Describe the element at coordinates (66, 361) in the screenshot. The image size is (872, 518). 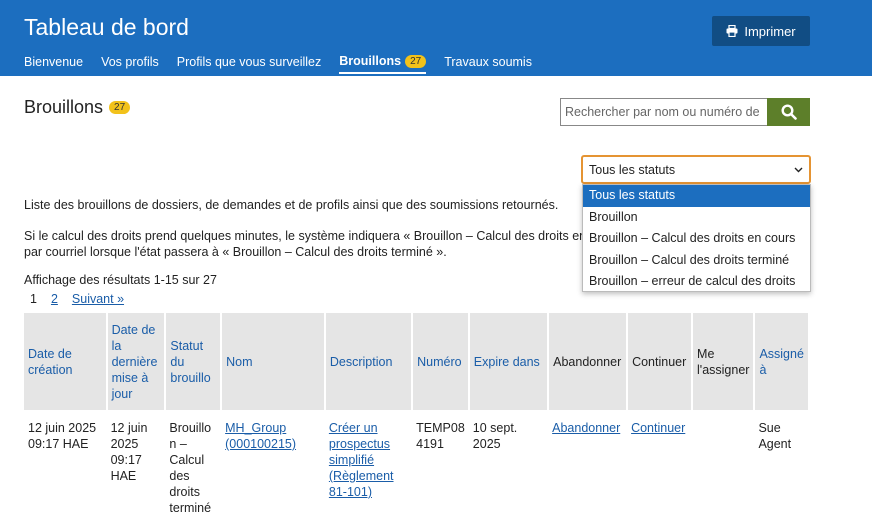
I see `column-header: Date de création` at that location.